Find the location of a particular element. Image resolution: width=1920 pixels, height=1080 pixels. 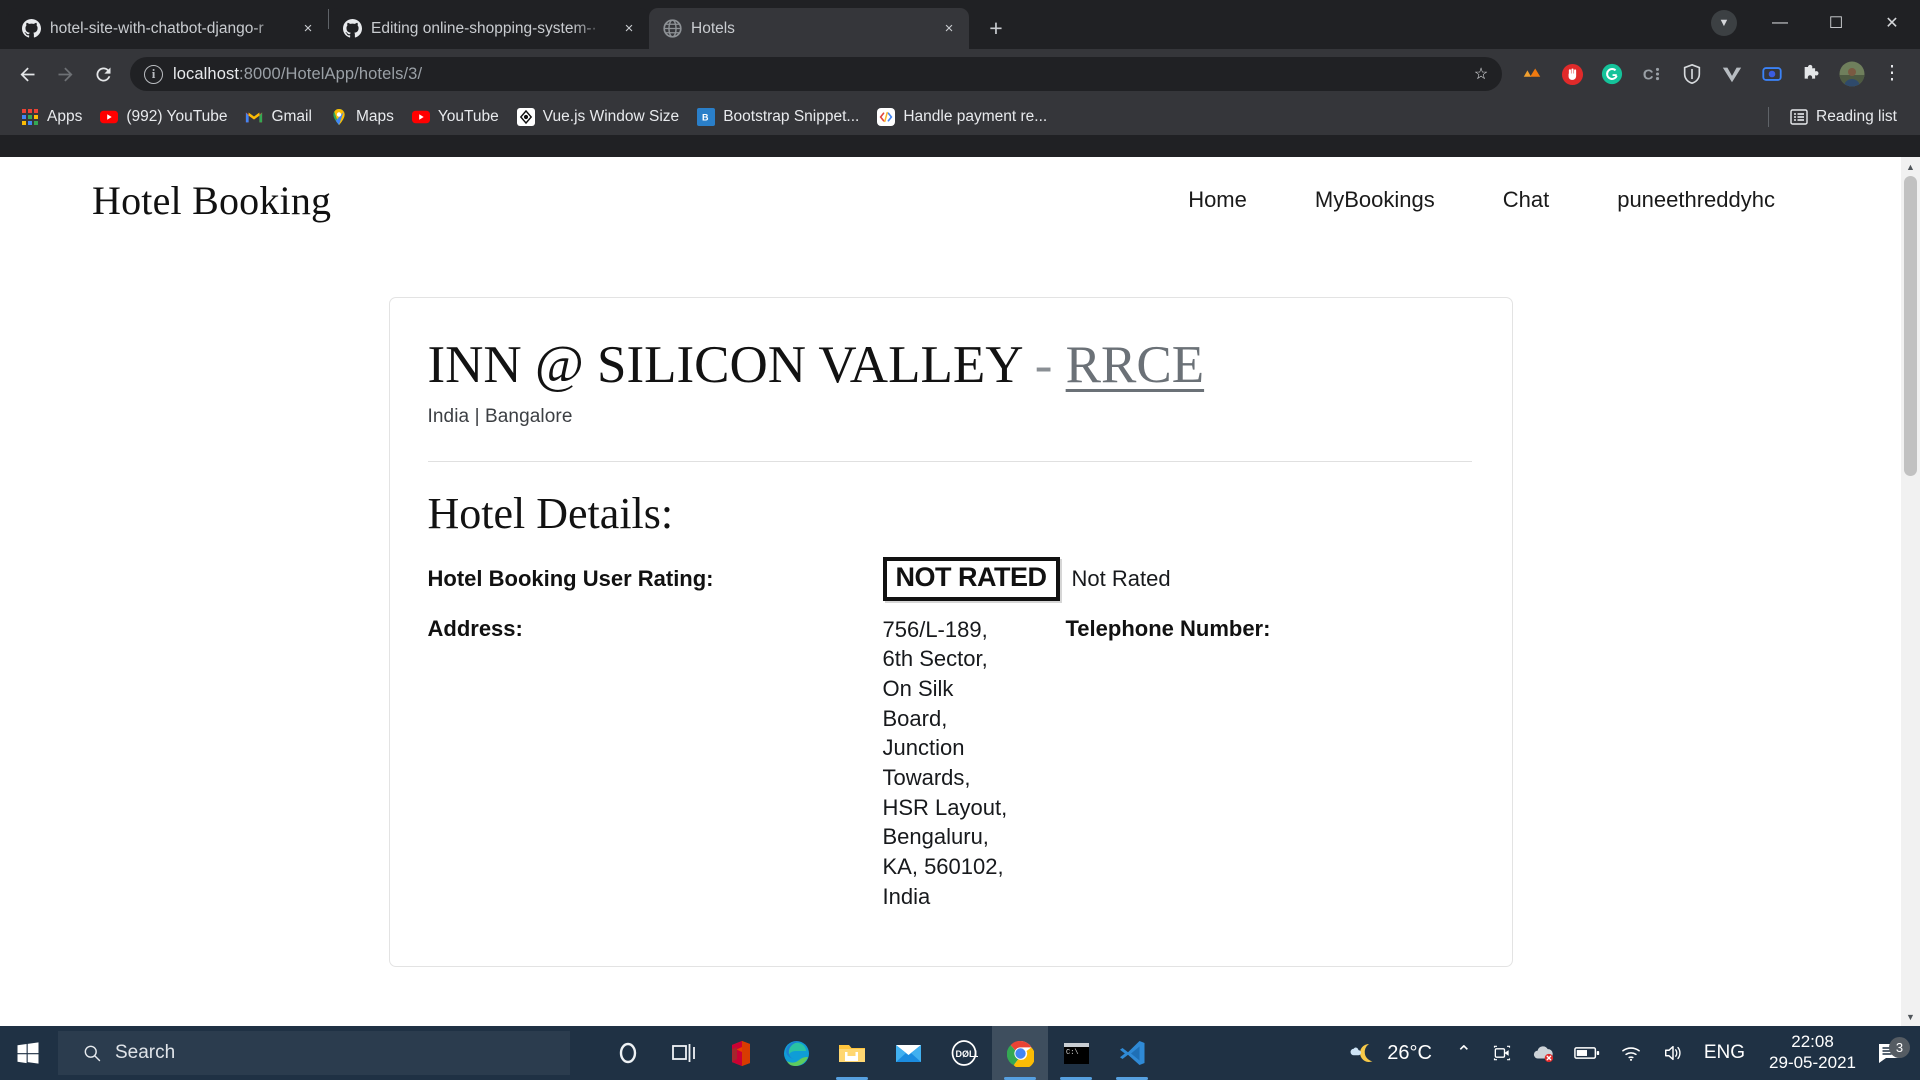

bookmarks-divider is located at coordinates (1768, 117).